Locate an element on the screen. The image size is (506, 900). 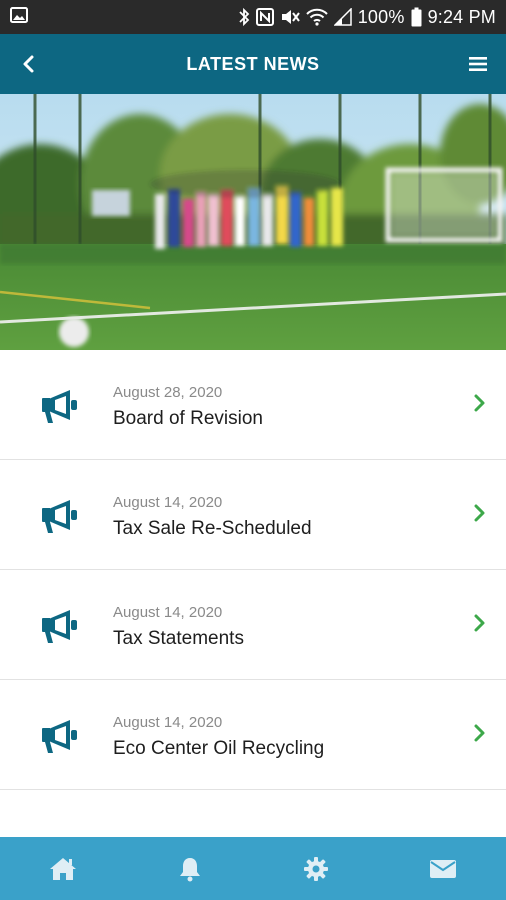
nav-settings-button is located at coordinates (316, 868).